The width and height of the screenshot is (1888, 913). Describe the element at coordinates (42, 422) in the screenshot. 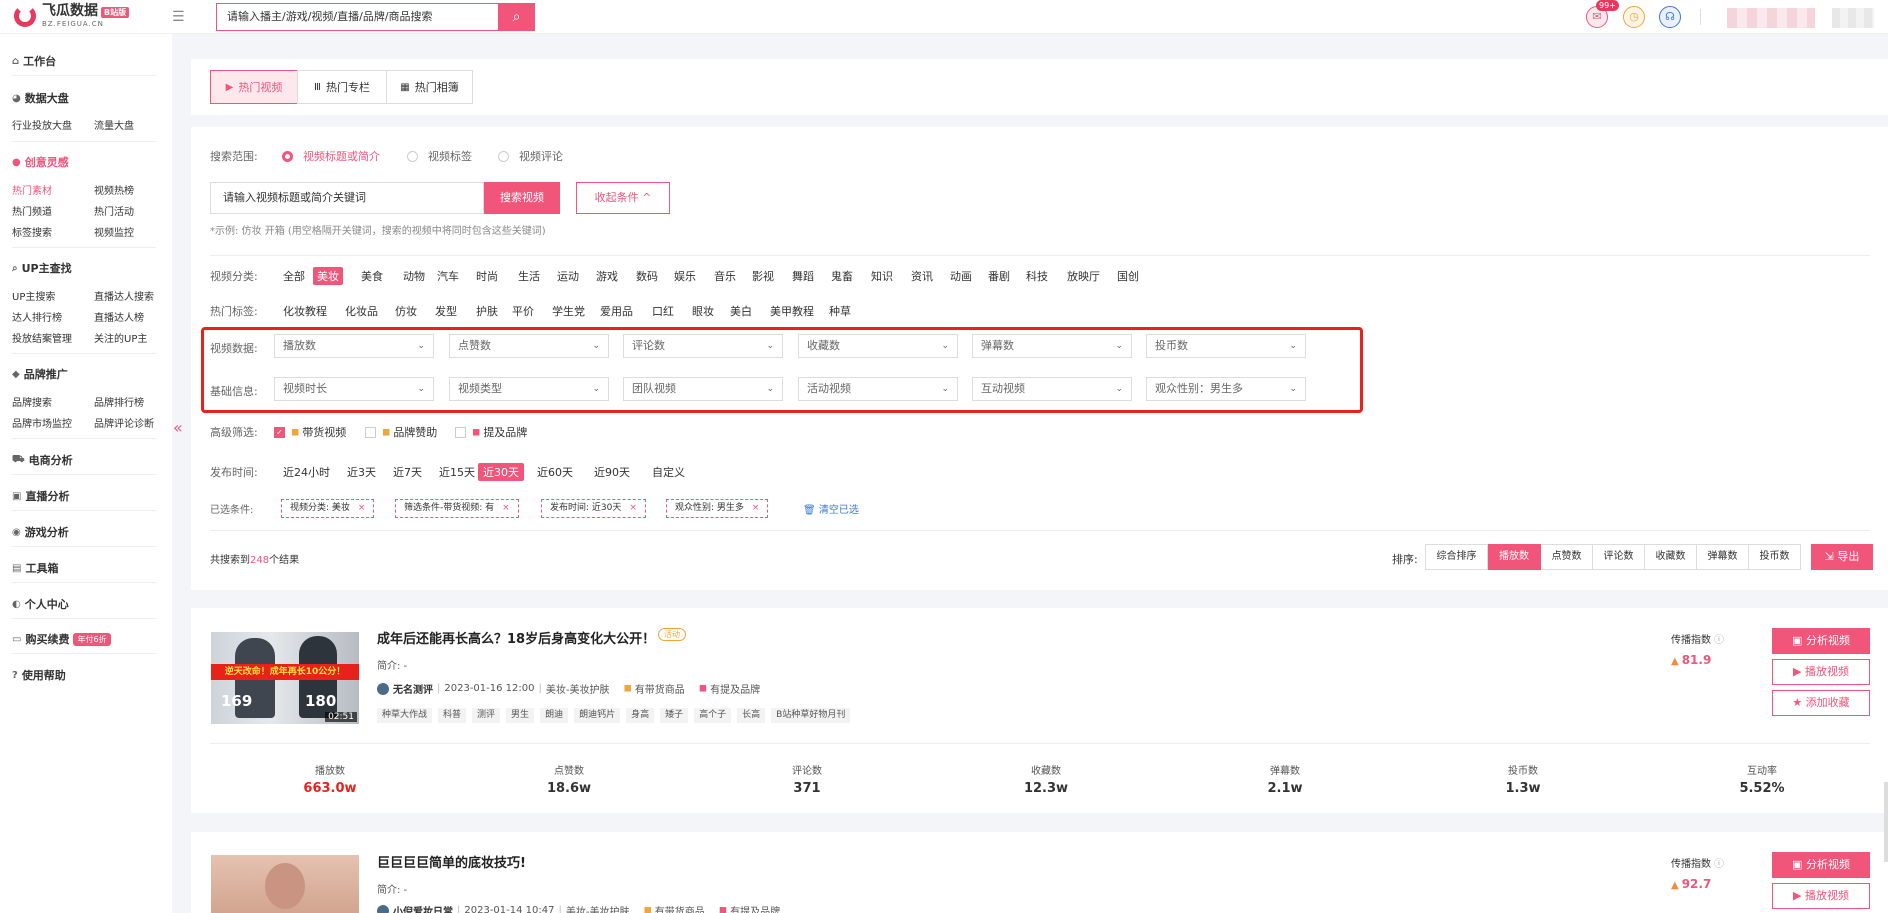

I see `sidebar-item-brand-monitor: 品牌市场监控` at that location.